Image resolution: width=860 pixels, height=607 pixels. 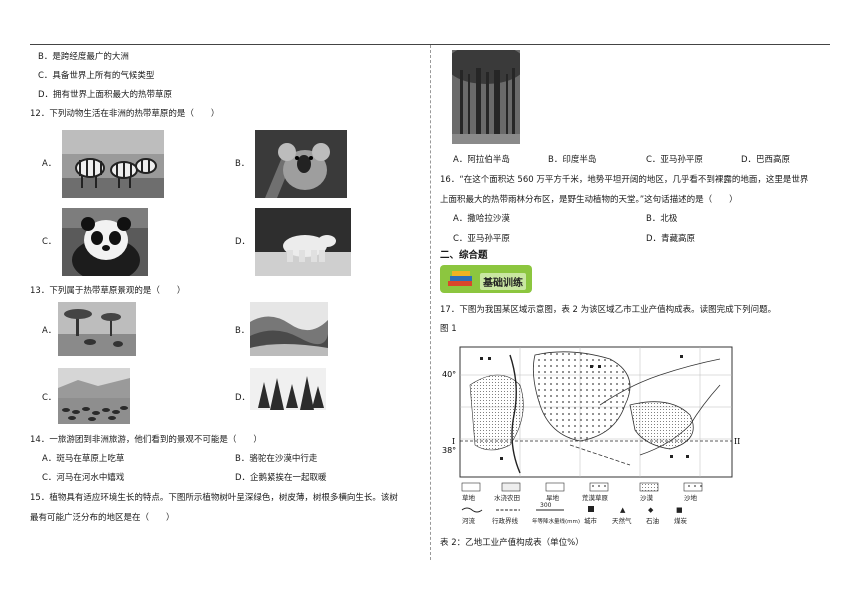 What do you see at coordinates (430, 302) in the screenshot?
I see `column-divider` at bounding box center [430, 302].